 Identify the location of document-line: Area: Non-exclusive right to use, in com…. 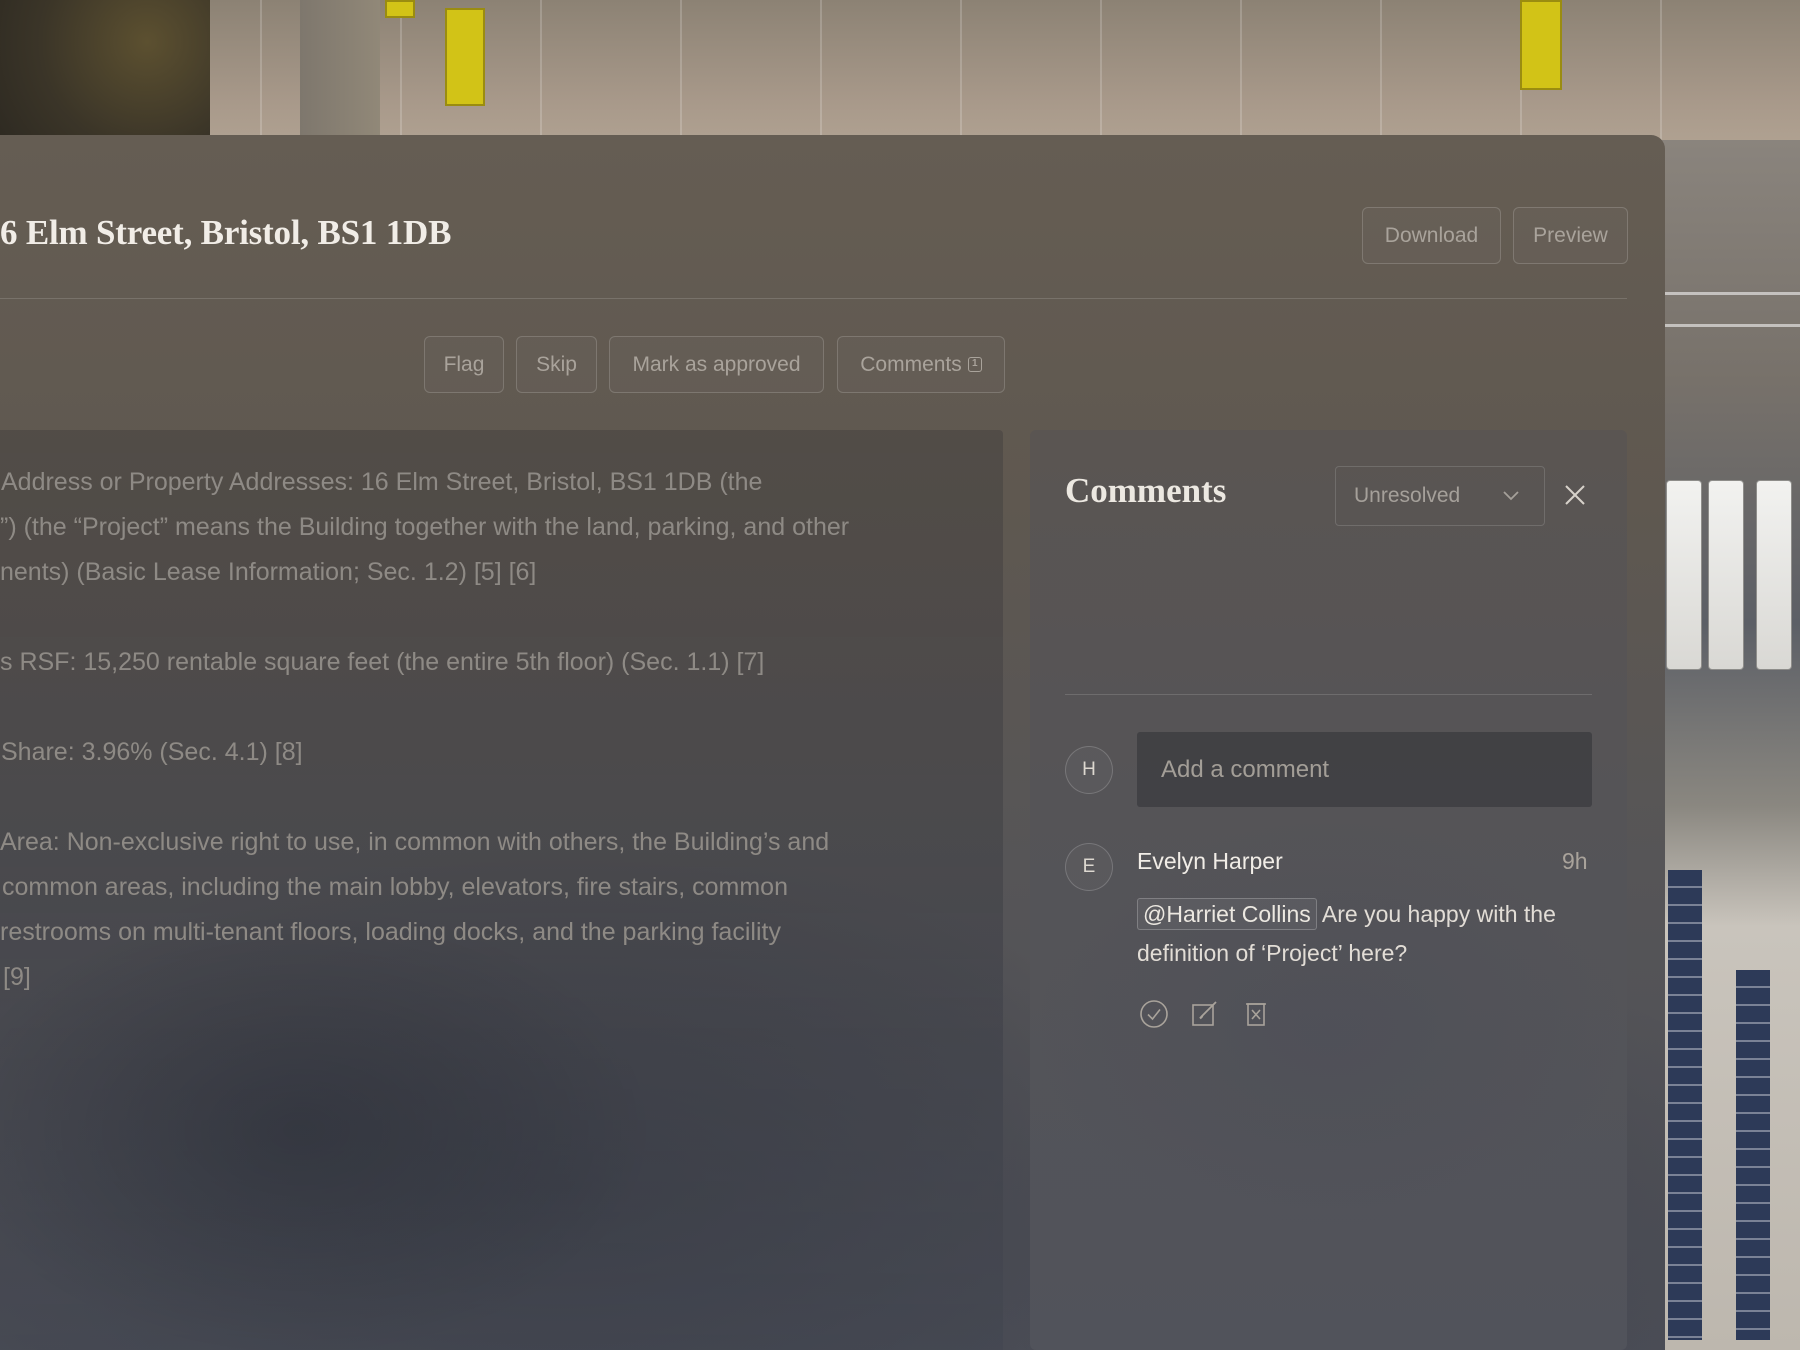
(415, 842).